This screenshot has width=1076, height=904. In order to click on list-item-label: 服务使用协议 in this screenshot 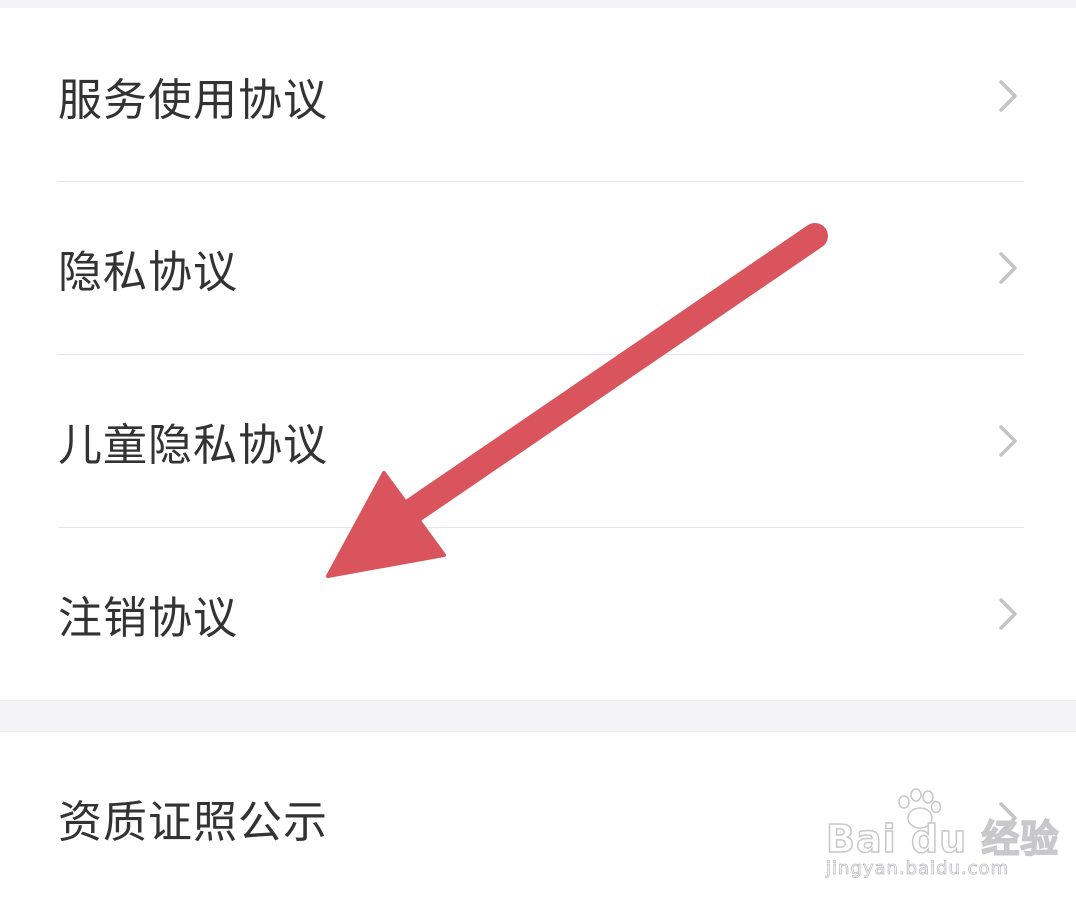, I will do `click(193, 100)`.